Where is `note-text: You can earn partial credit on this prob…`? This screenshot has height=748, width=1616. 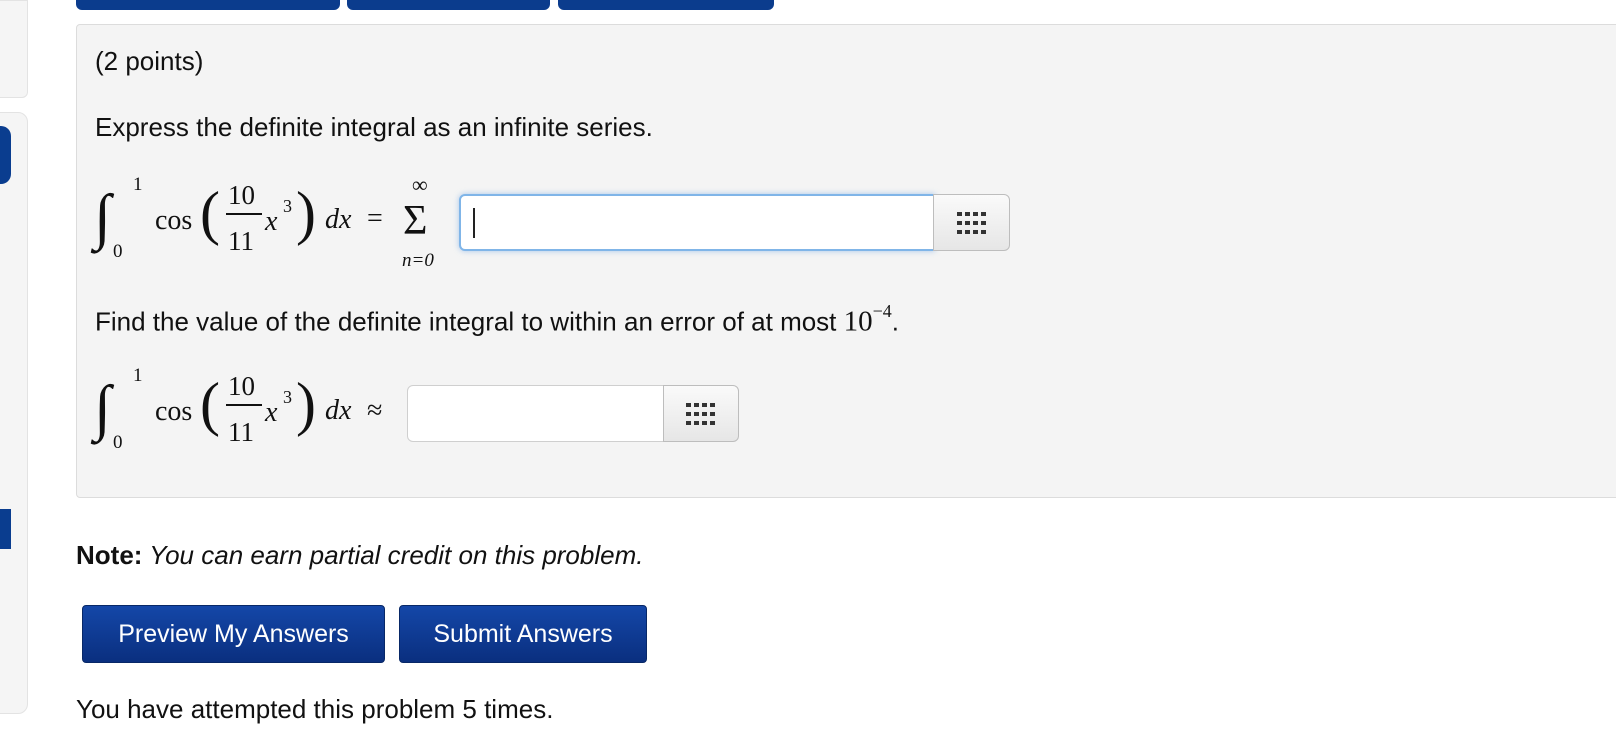 note-text: You can earn partial credit on this prob… is located at coordinates (393, 555).